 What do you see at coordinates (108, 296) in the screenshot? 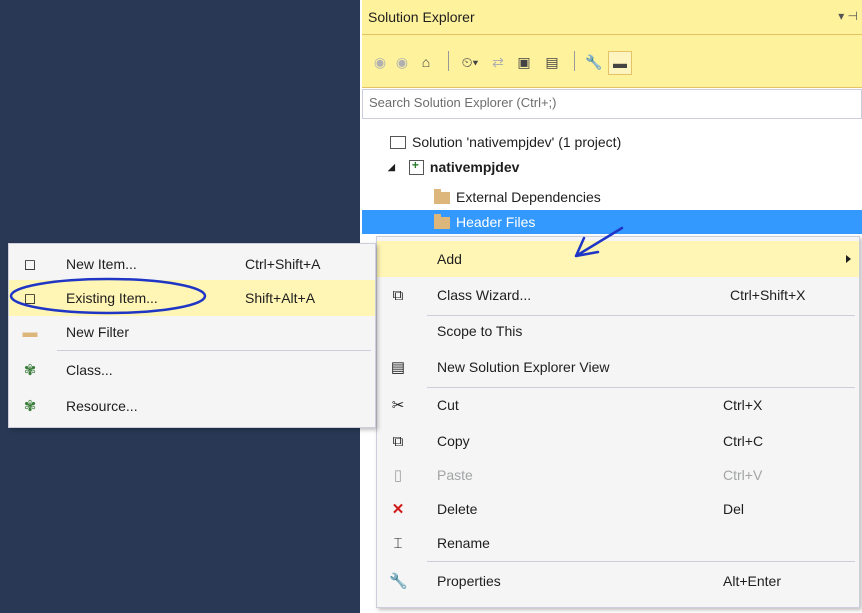
I see `annotation-circle` at bounding box center [108, 296].